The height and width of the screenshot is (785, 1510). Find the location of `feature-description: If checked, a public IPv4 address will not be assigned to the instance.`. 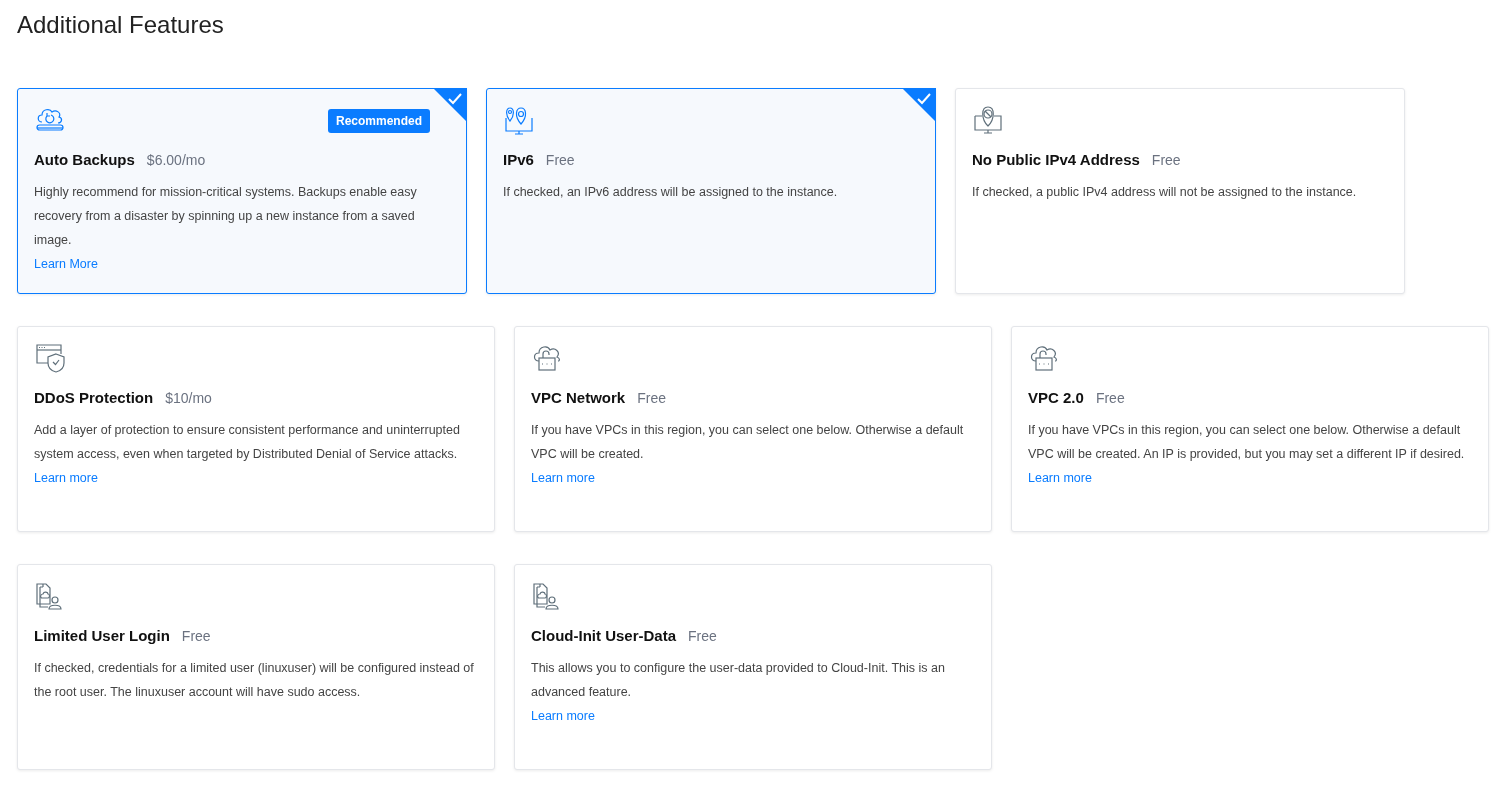

feature-description: If checked, a public IPv4 address will not be assigned to the instance. is located at coordinates (1164, 192).